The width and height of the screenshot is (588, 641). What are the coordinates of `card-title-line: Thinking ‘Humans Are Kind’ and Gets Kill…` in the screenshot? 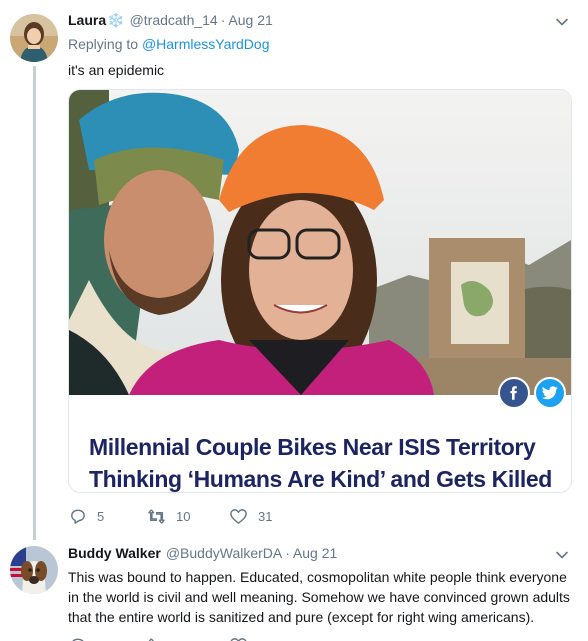 It's located at (320, 479).